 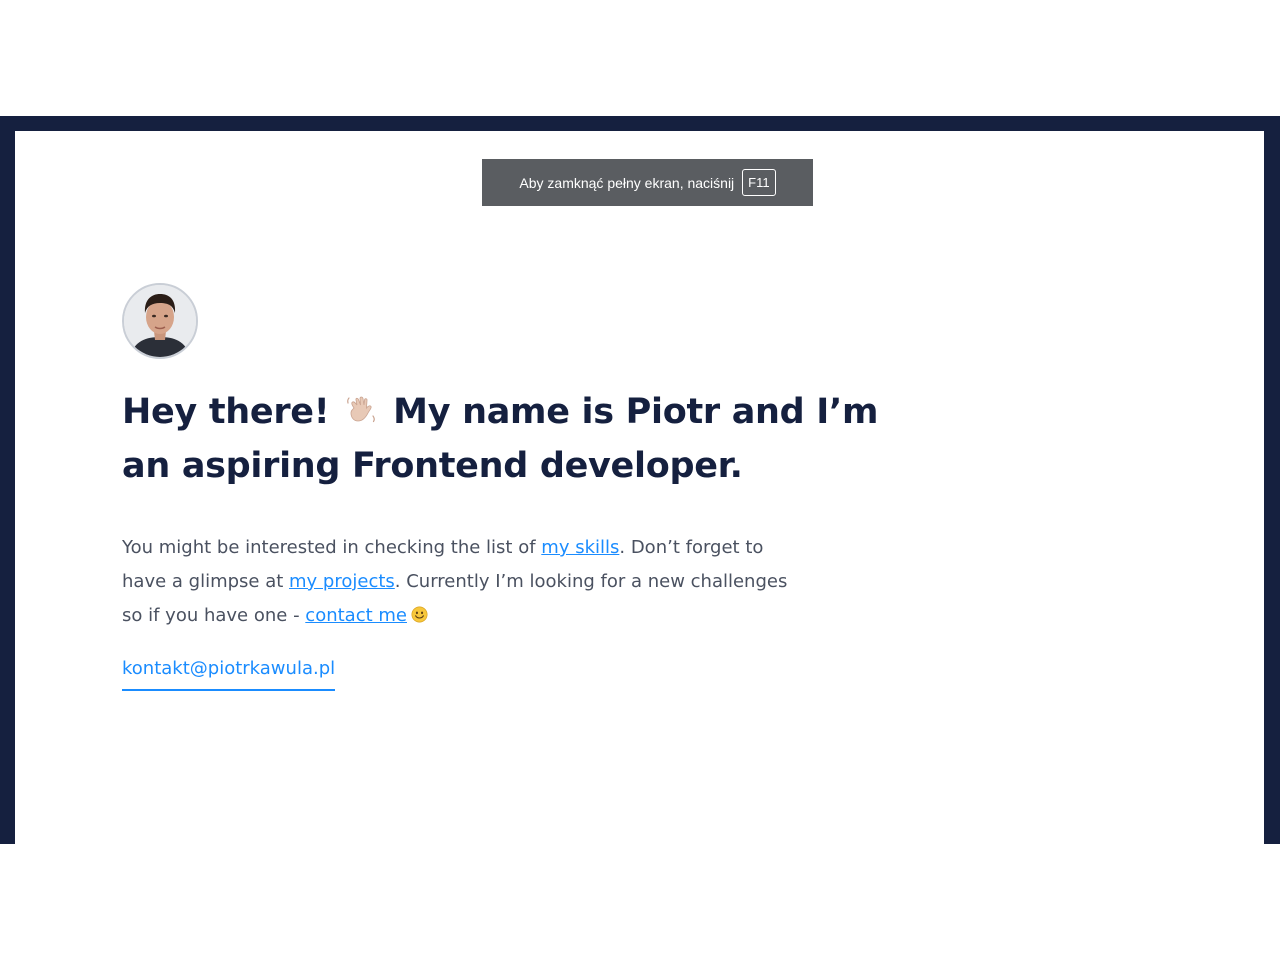 I want to click on smiling-face-icon, so click(x=419, y=614).